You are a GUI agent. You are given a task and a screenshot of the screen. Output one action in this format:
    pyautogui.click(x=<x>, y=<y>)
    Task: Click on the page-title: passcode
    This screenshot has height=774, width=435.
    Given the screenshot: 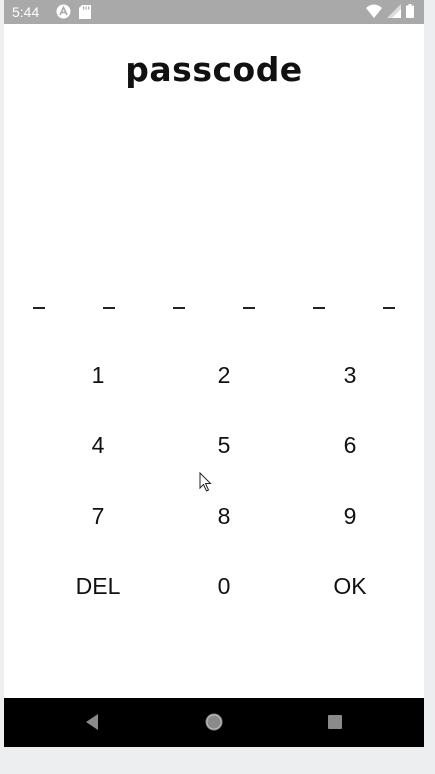 What is the action you would take?
    pyautogui.click(x=214, y=69)
    